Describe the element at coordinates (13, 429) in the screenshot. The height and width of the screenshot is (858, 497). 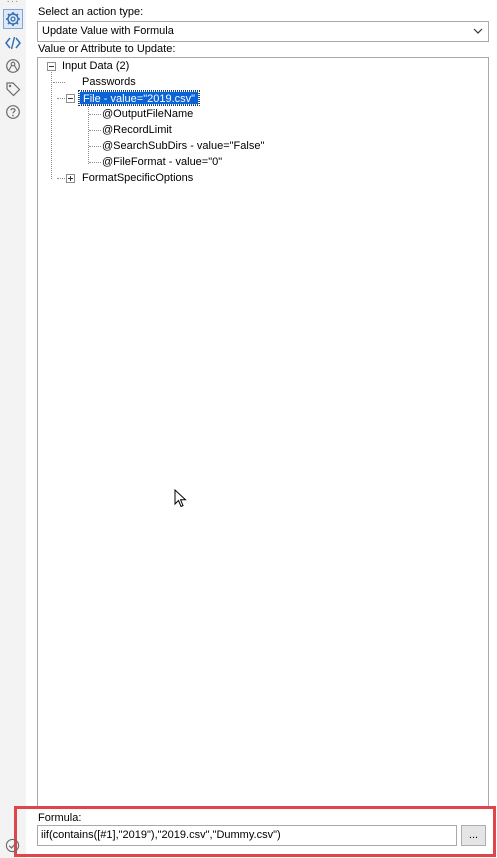
I see `config-icon-rail: ···` at that location.